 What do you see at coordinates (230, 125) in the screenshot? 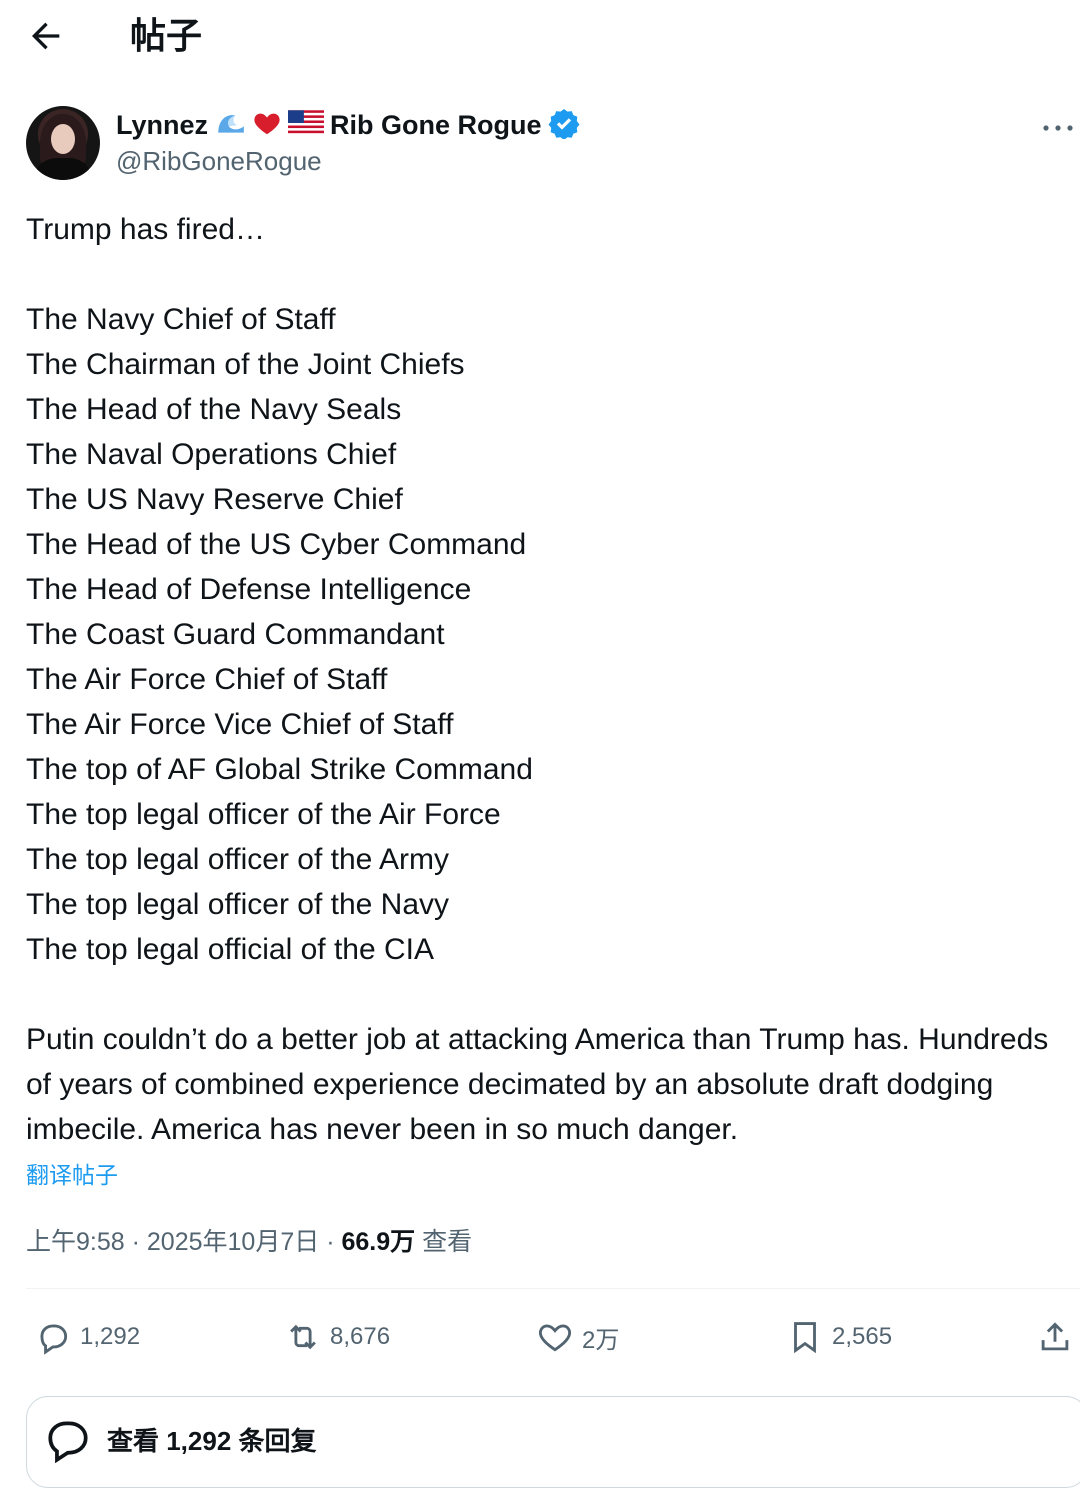
I see `wave-icon` at bounding box center [230, 125].